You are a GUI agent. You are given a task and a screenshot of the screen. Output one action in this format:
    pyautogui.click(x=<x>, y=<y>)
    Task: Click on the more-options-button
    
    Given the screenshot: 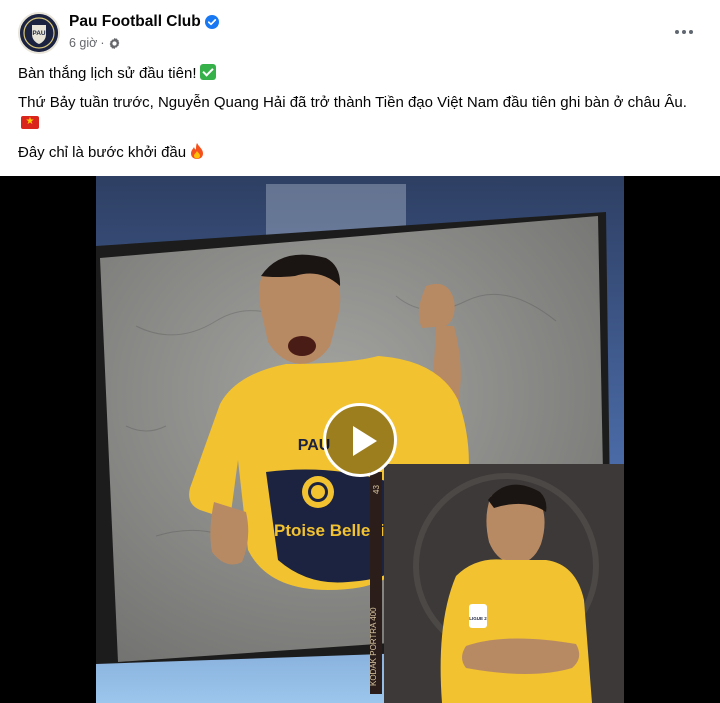 What is the action you would take?
    pyautogui.click(x=684, y=32)
    